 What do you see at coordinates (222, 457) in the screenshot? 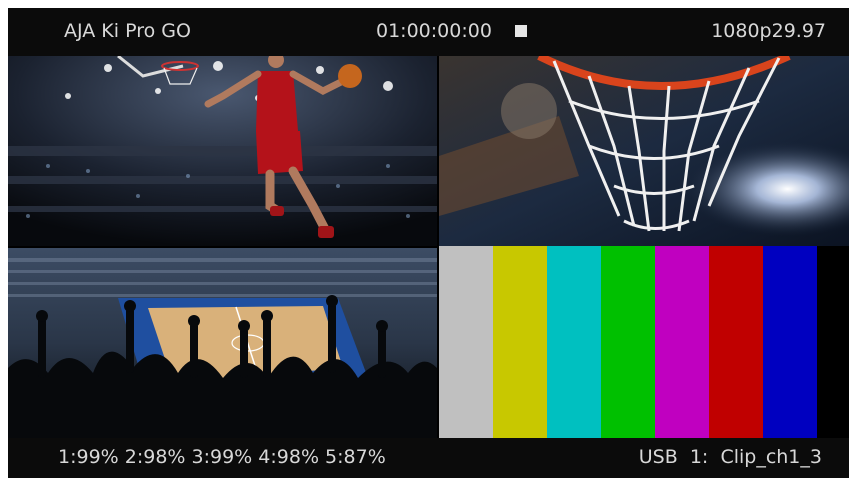
I see `media-capacity-status: 1:99% 2:98% 3:99% 4:98% 5:87%` at bounding box center [222, 457].